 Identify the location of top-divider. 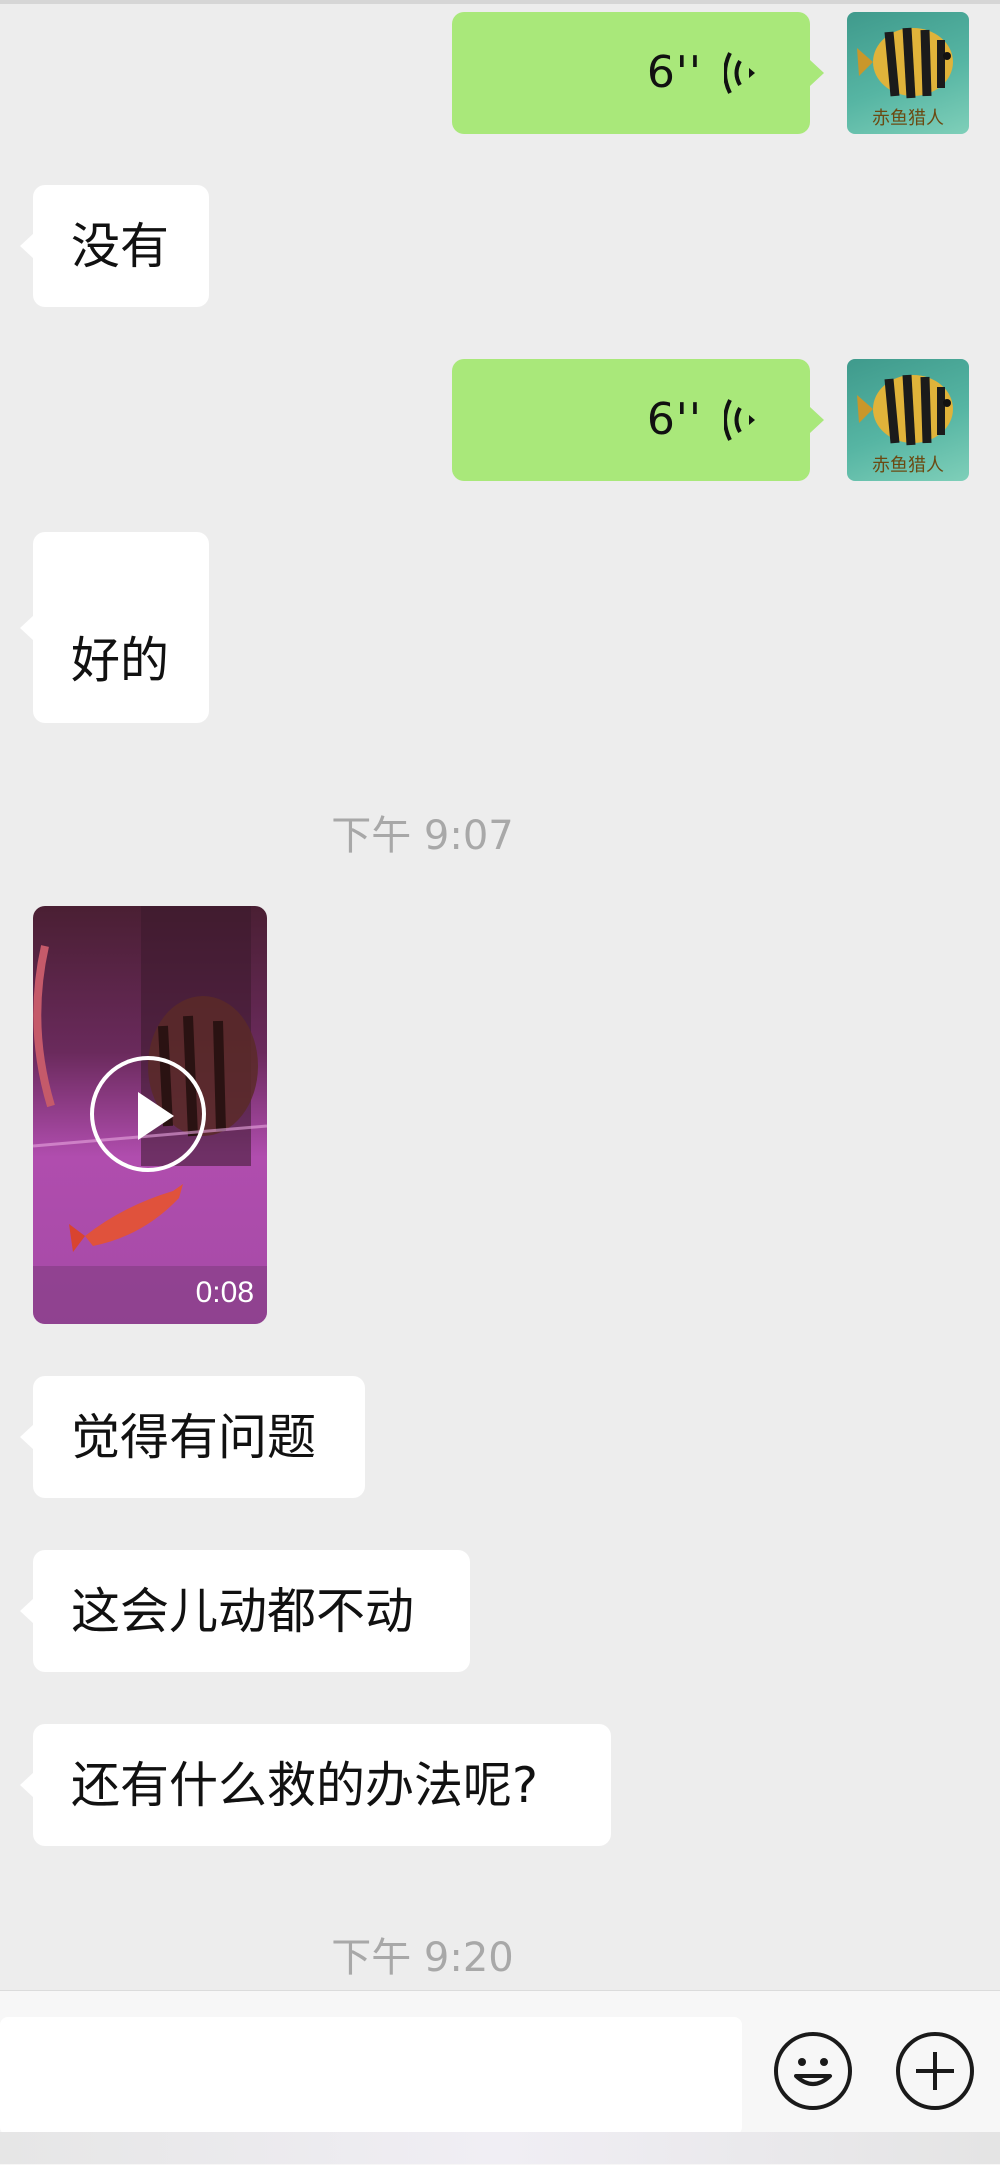
(500, 2).